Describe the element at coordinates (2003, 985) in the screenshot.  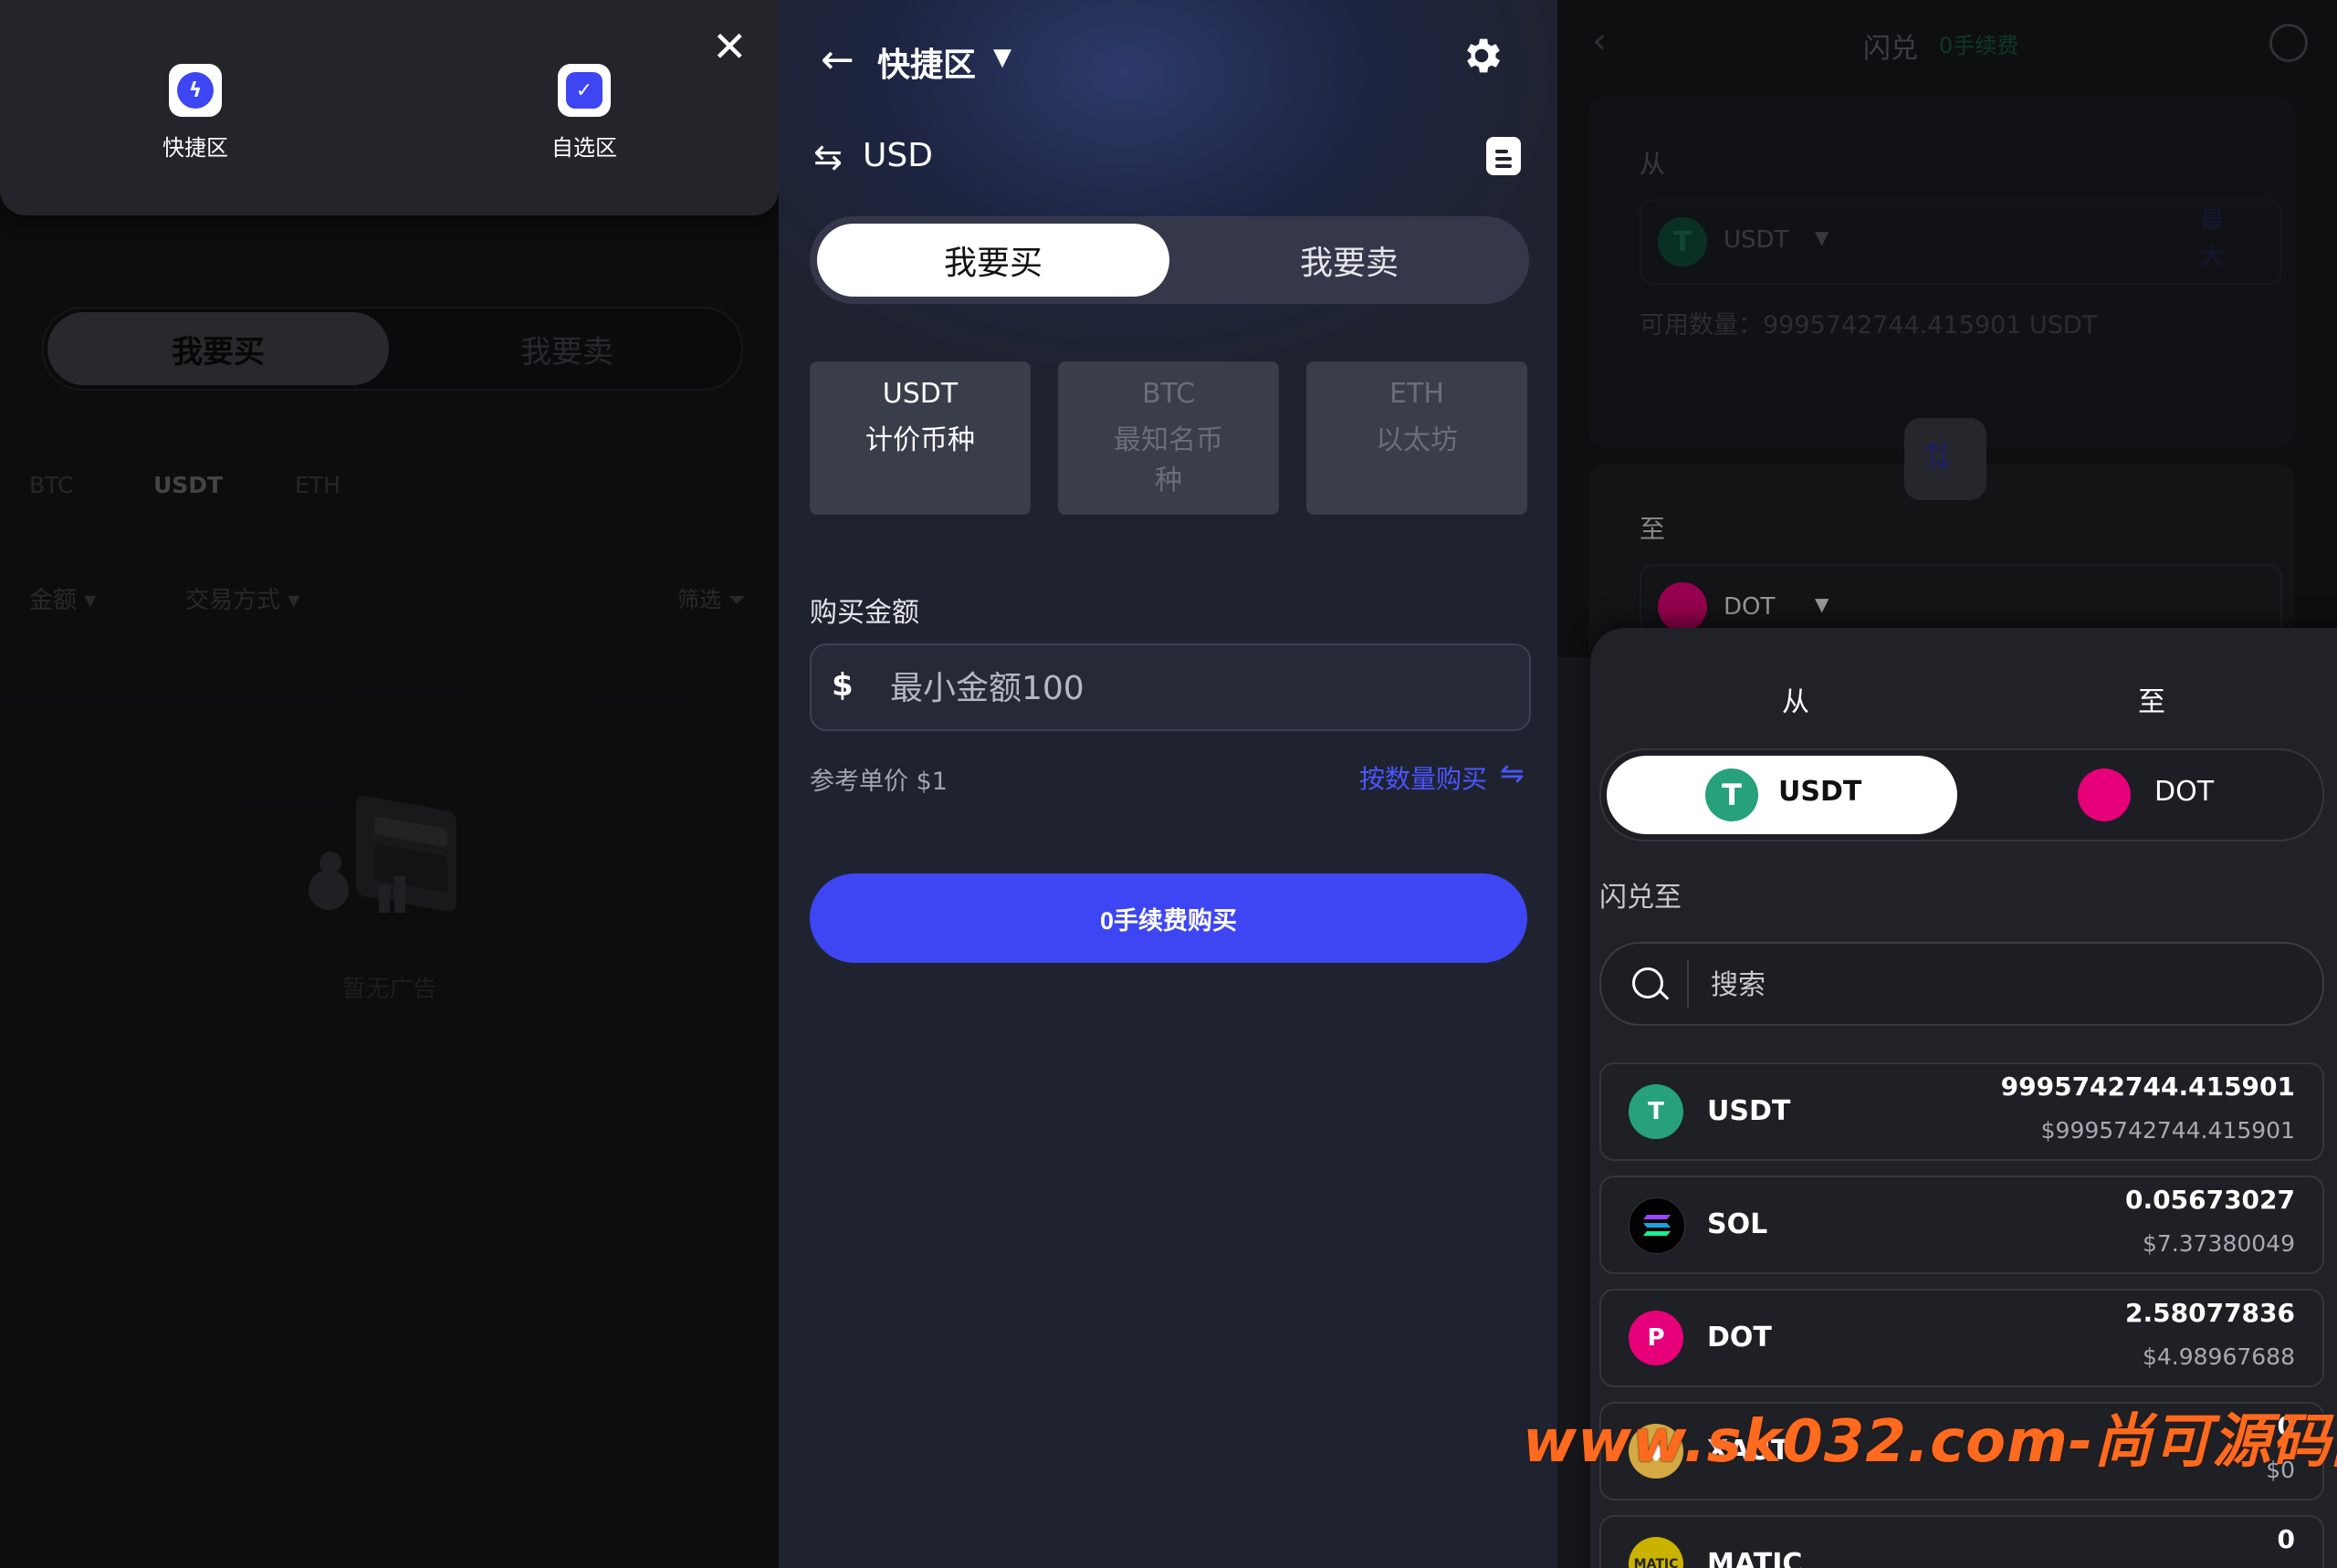
I see `search-input` at that location.